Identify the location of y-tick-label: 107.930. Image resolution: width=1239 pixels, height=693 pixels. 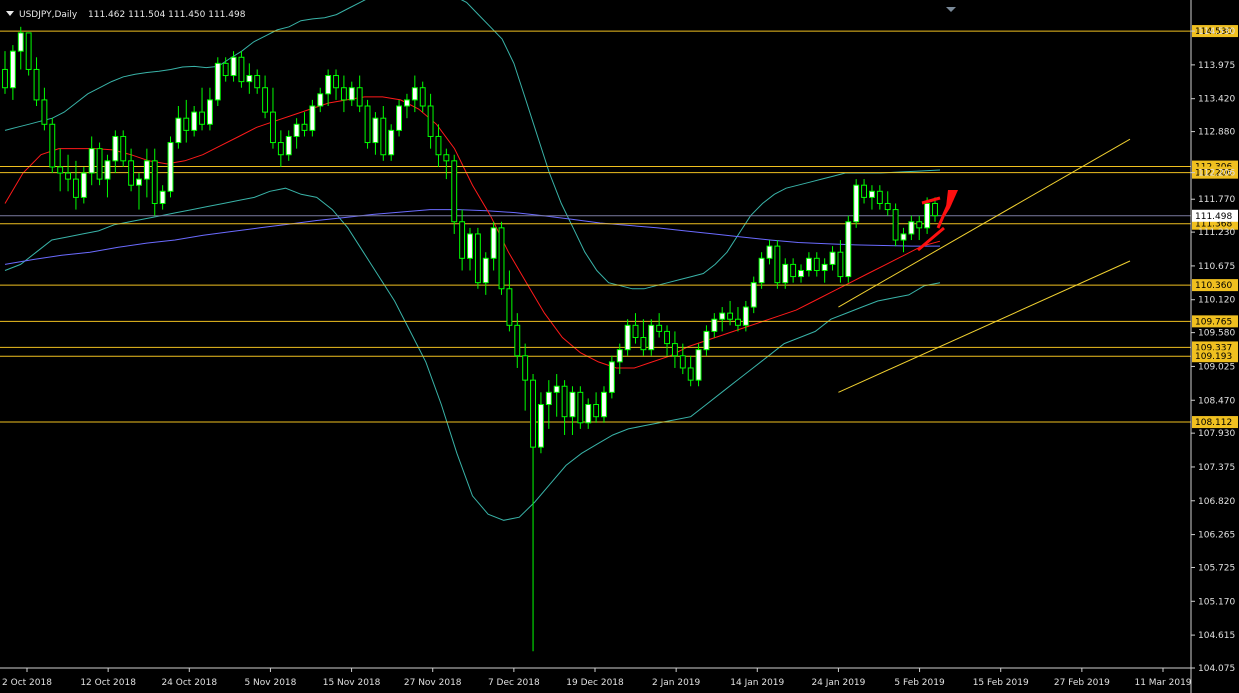
(1216, 434).